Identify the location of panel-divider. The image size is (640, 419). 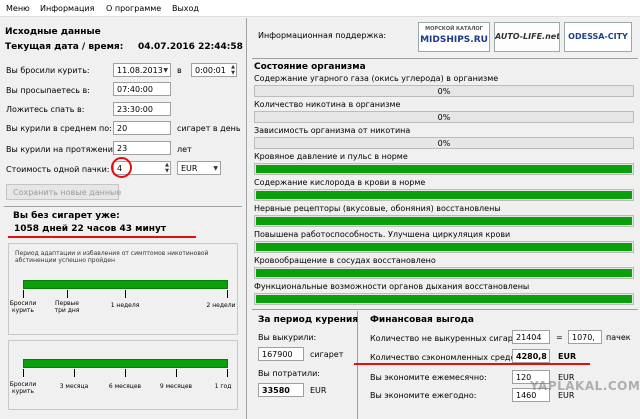
(246, 218).